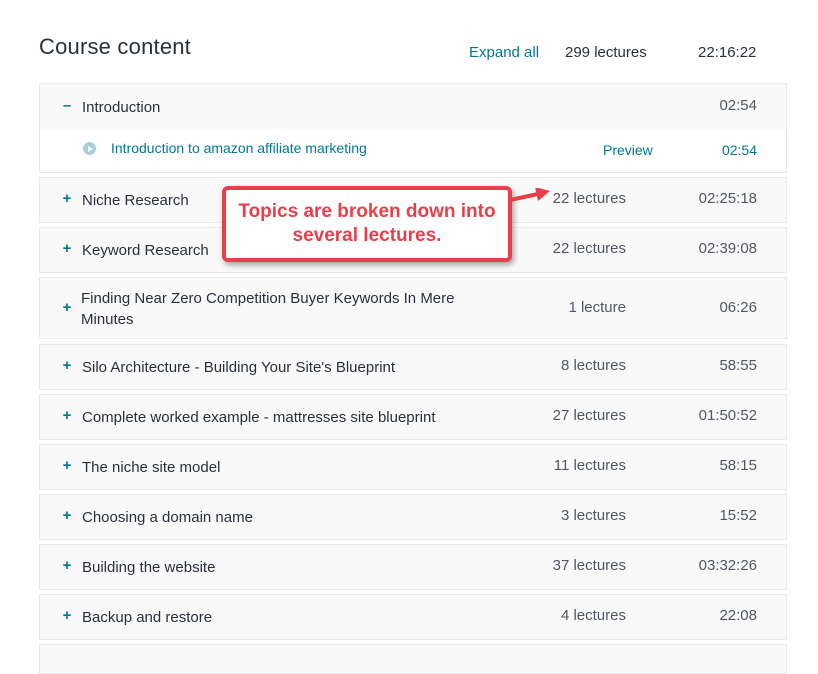 The image size is (818, 674). I want to click on section-duration: 58:15, so click(738, 465).